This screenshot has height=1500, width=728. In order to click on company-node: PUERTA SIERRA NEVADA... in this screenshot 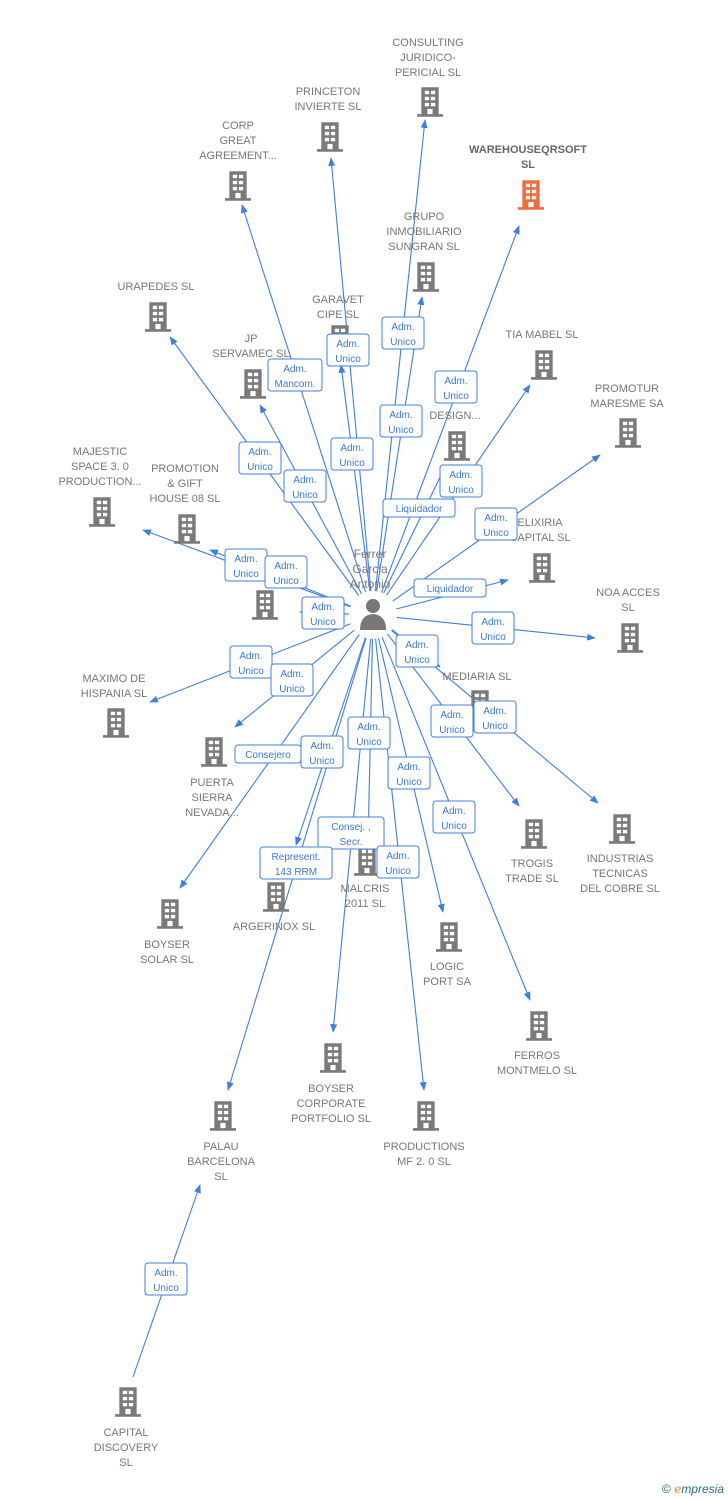, I will do `click(212, 778)`.